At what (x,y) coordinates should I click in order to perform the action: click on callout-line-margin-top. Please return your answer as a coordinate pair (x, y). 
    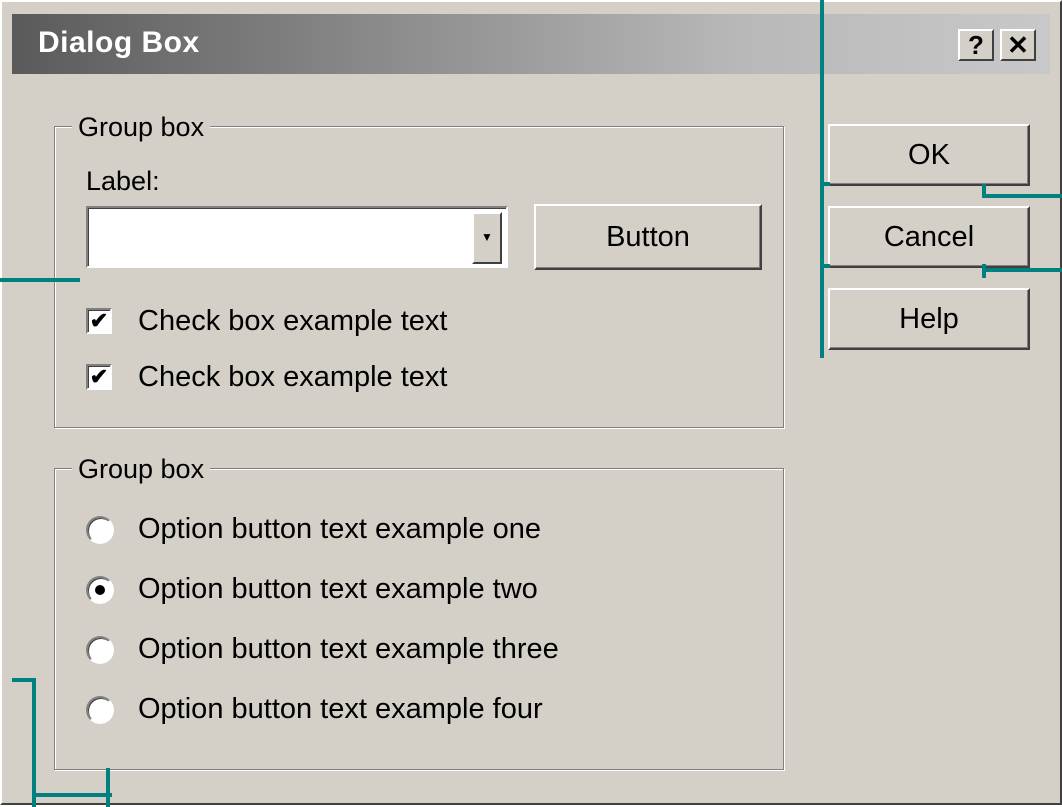
    Looking at the image, I should click on (24, 680).